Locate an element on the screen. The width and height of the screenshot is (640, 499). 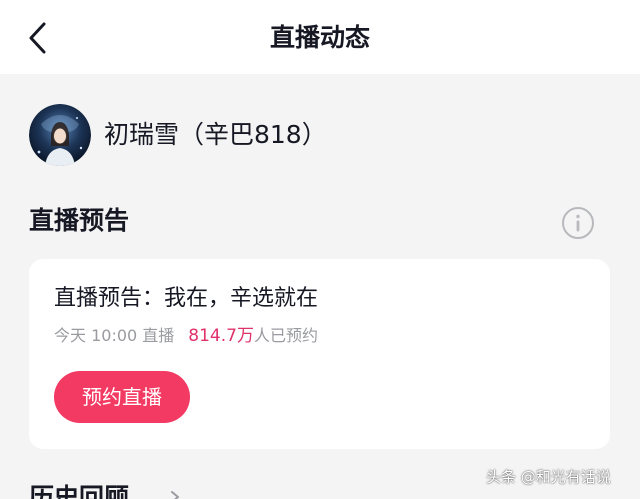
live-time: 今天 10:00 直播 is located at coordinates (114, 335).